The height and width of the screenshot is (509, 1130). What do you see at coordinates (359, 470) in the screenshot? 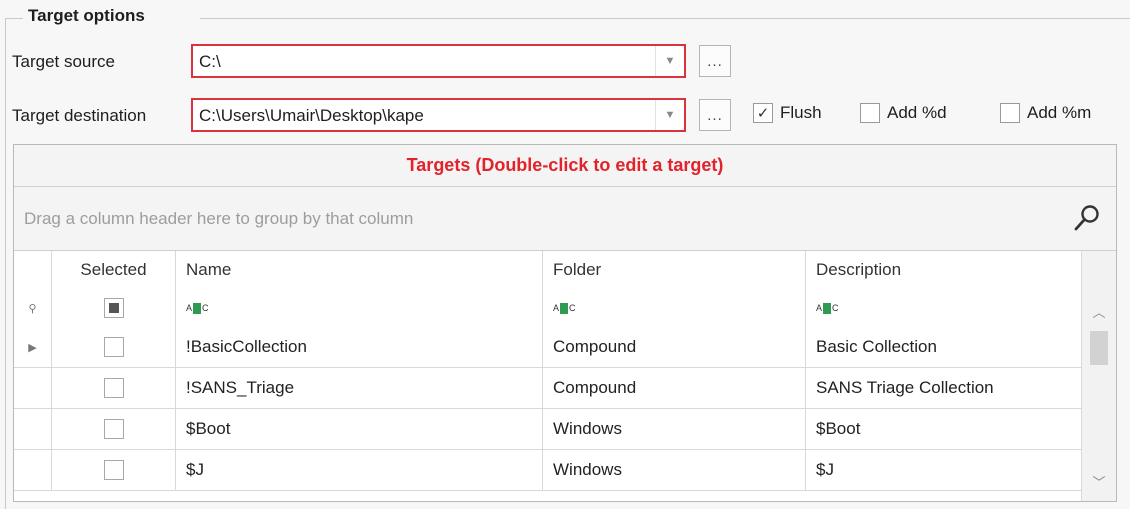
I see `row-name: $J` at bounding box center [359, 470].